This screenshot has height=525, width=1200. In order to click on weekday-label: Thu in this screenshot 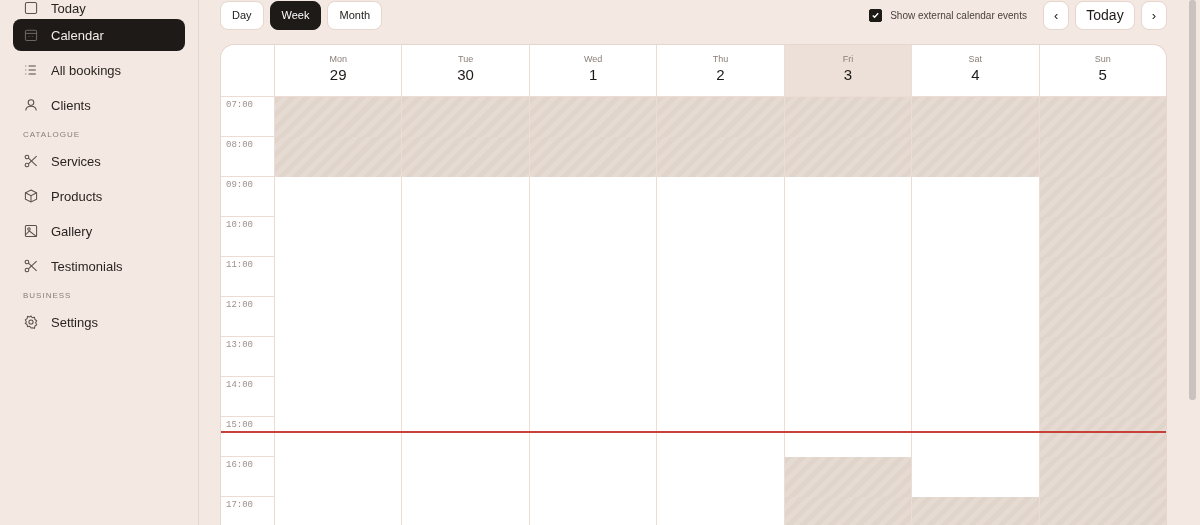, I will do `click(720, 59)`.